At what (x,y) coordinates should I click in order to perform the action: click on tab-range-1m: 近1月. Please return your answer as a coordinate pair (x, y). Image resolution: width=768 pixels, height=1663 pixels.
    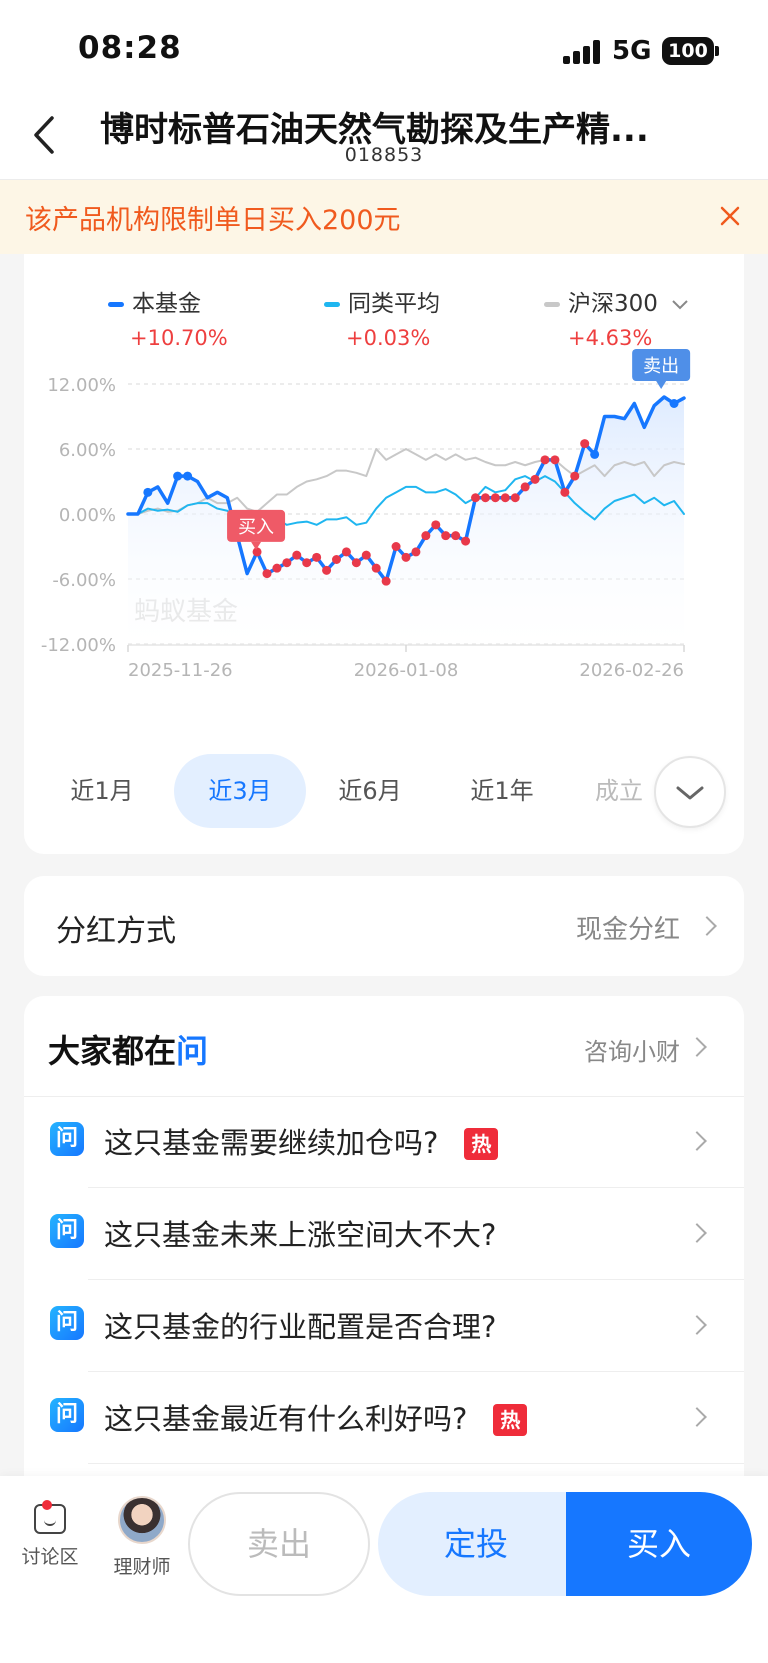
    Looking at the image, I should click on (102, 791).